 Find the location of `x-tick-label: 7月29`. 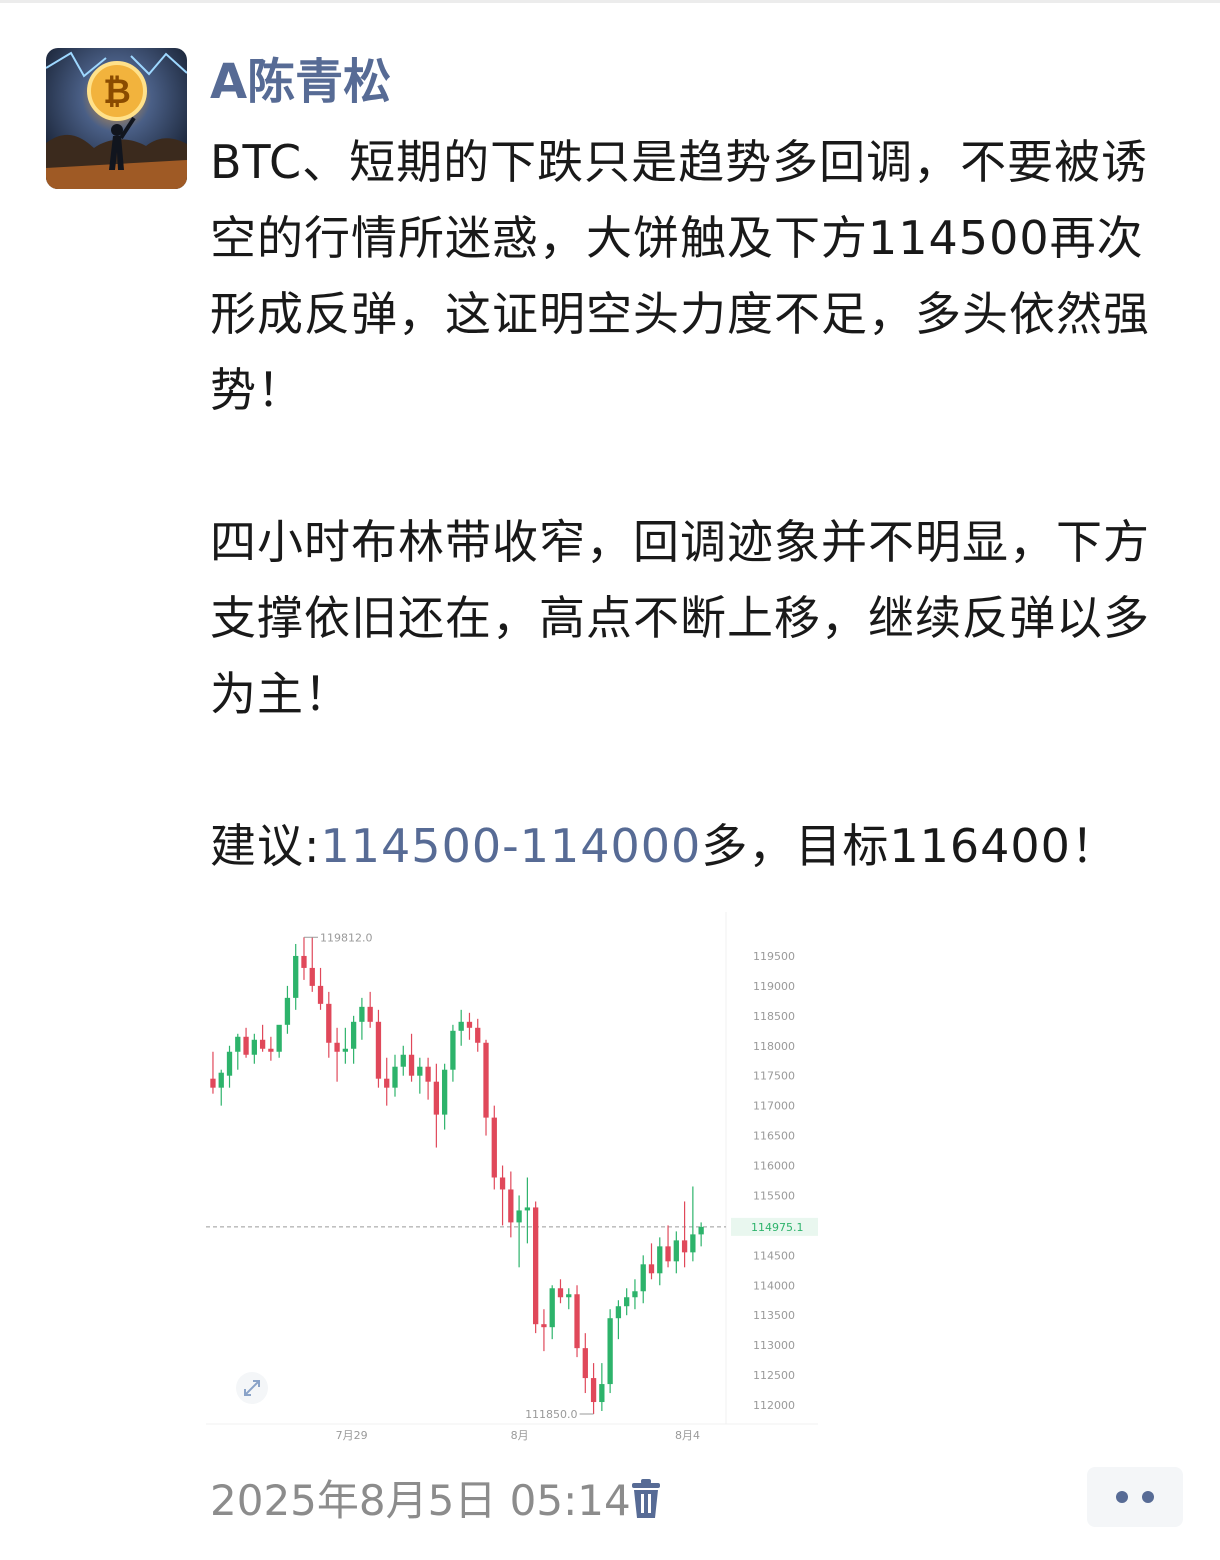

x-tick-label: 7月29 is located at coordinates (352, 1435).